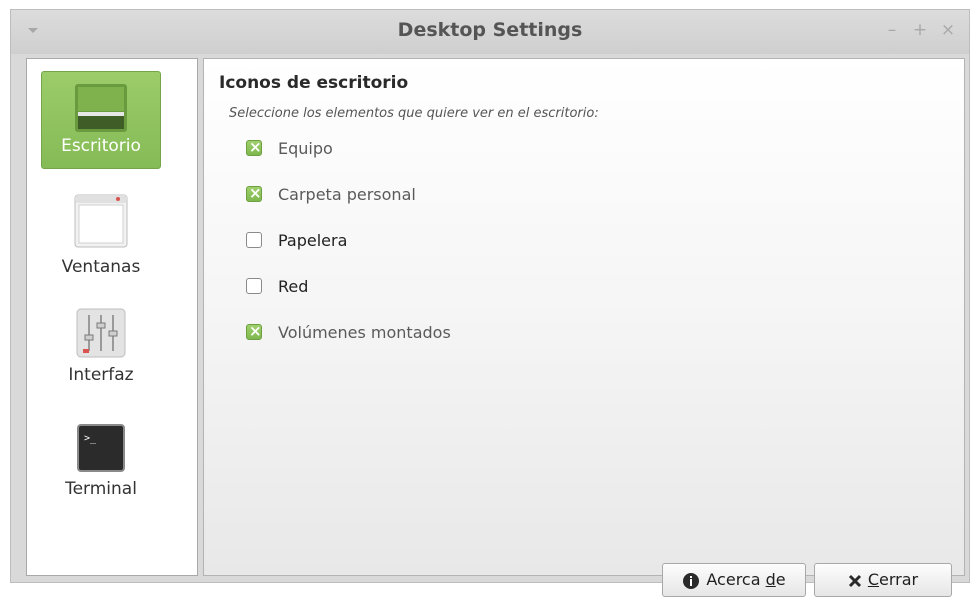  Describe the element at coordinates (101, 146) in the screenshot. I see `sidebar-item-label: Escritorio` at that location.